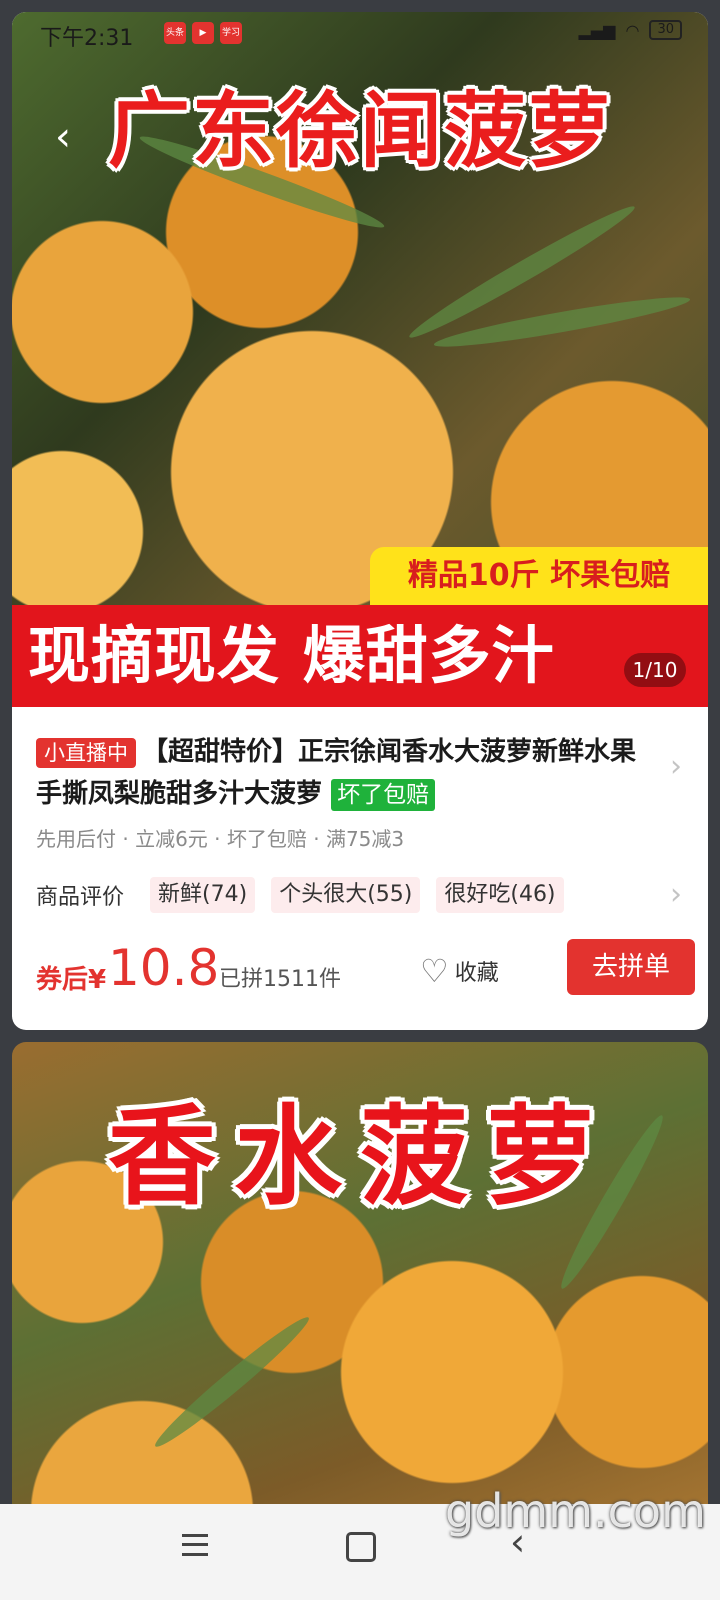 This screenshot has width=720, height=1600. I want to click on favorite-button: ♡ 收藏, so click(459, 971).